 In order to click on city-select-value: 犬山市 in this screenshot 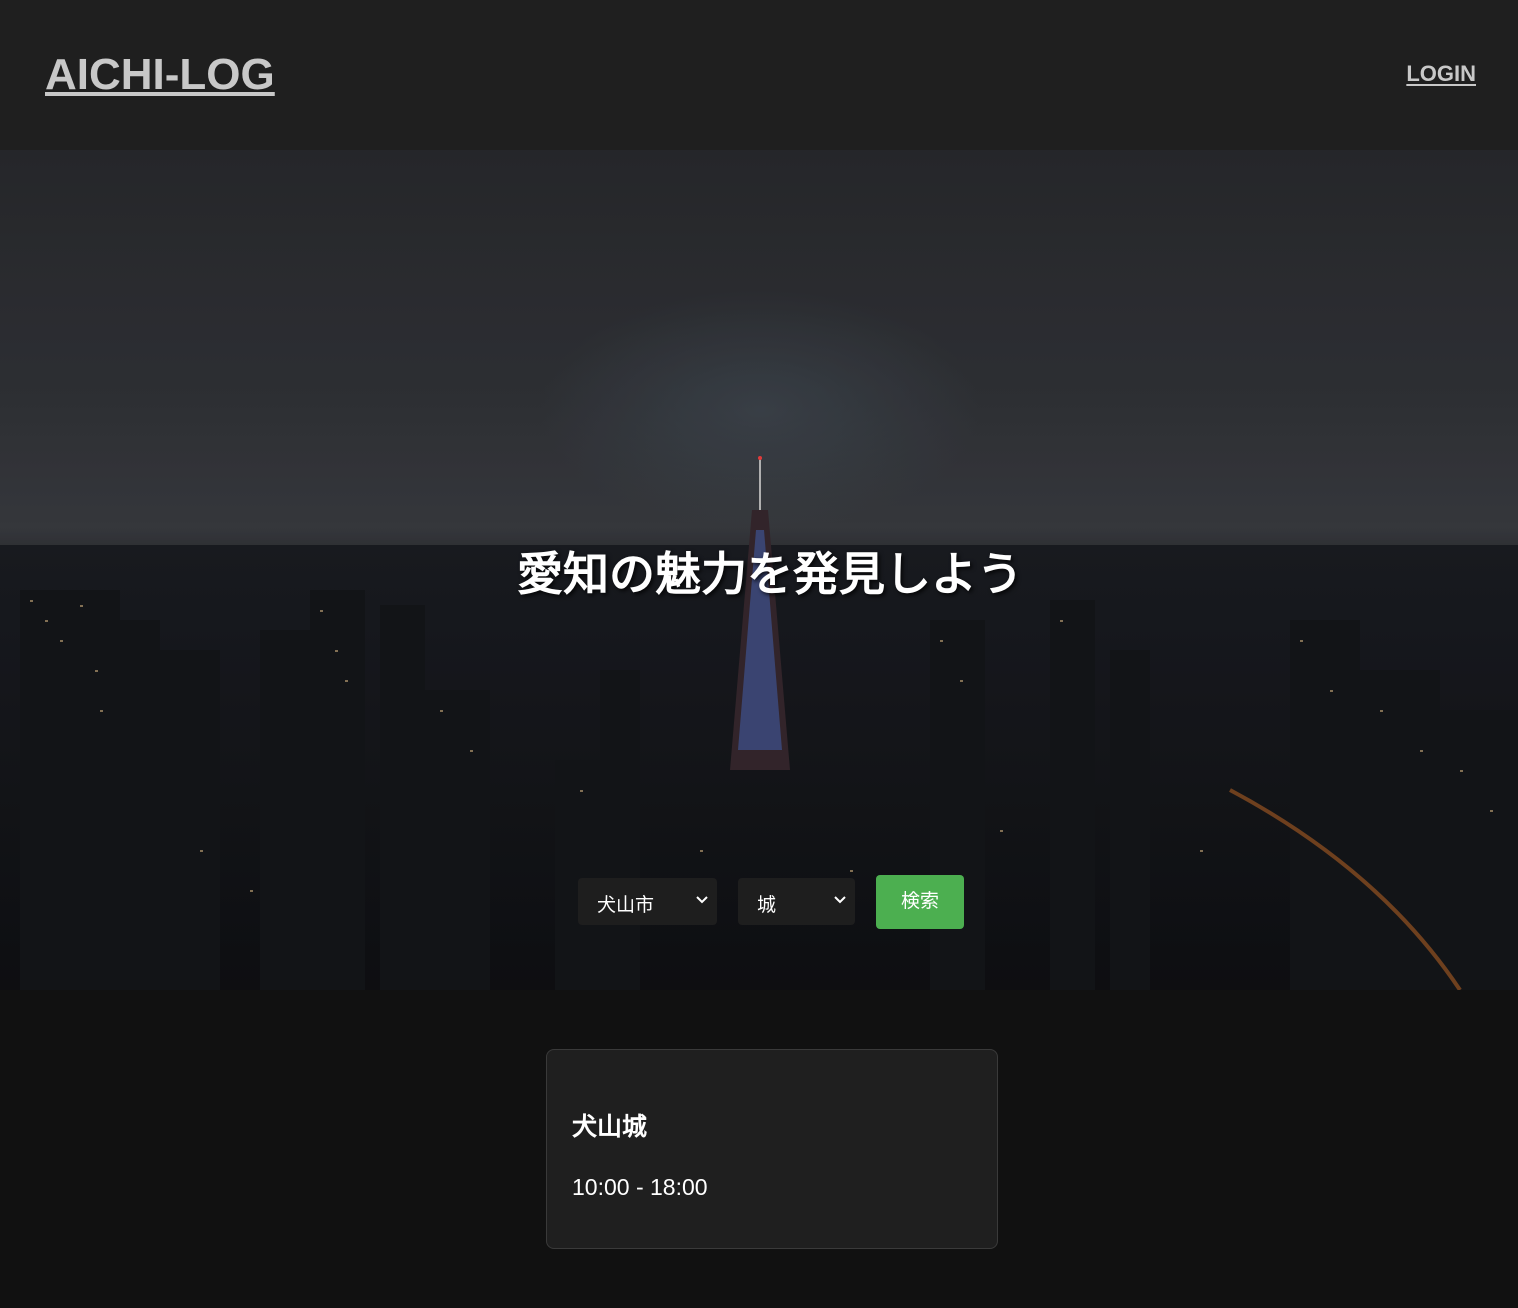, I will do `click(626, 905)`.